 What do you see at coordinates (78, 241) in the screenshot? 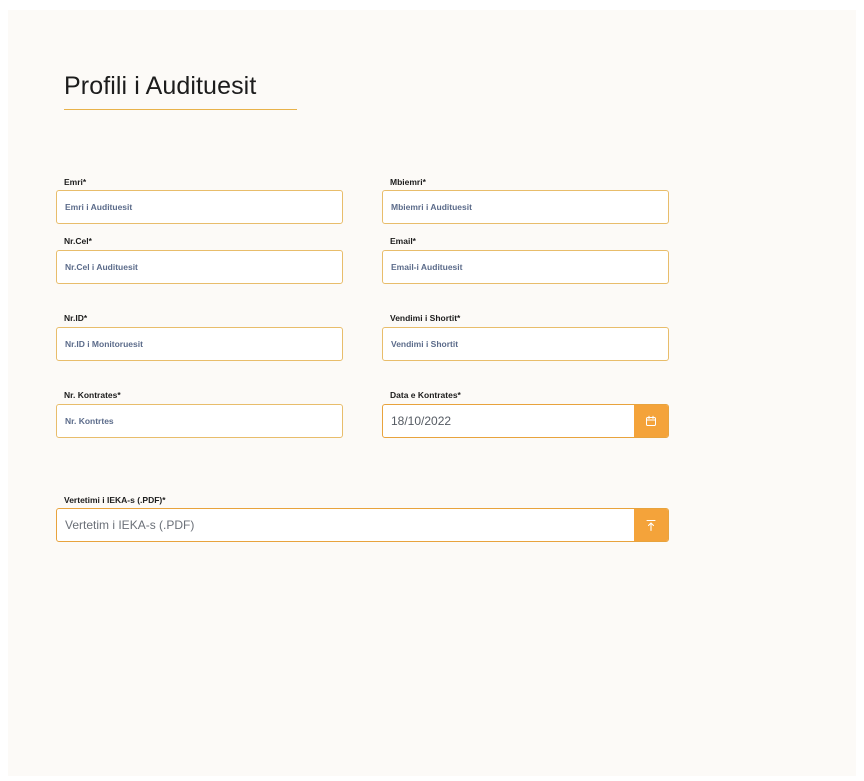
I see `nrcel-label: Nr.Cel*` at bounding box center [78, 241].